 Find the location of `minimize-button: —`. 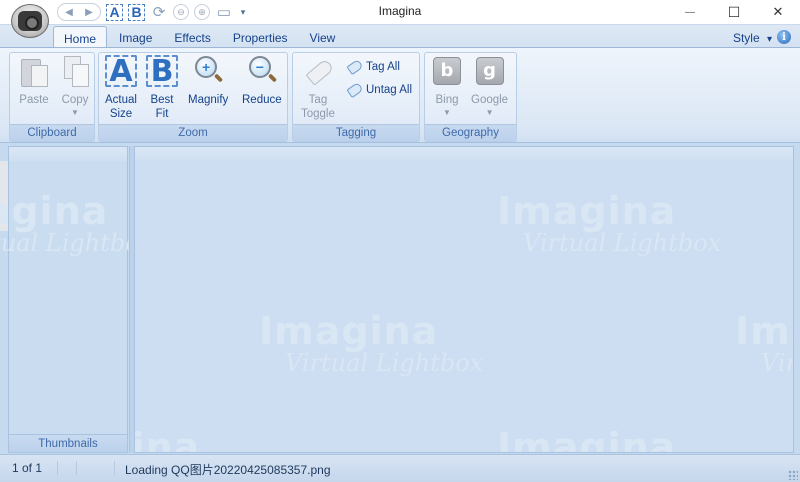

minimize-button: — is located at coordinates (690, 12).